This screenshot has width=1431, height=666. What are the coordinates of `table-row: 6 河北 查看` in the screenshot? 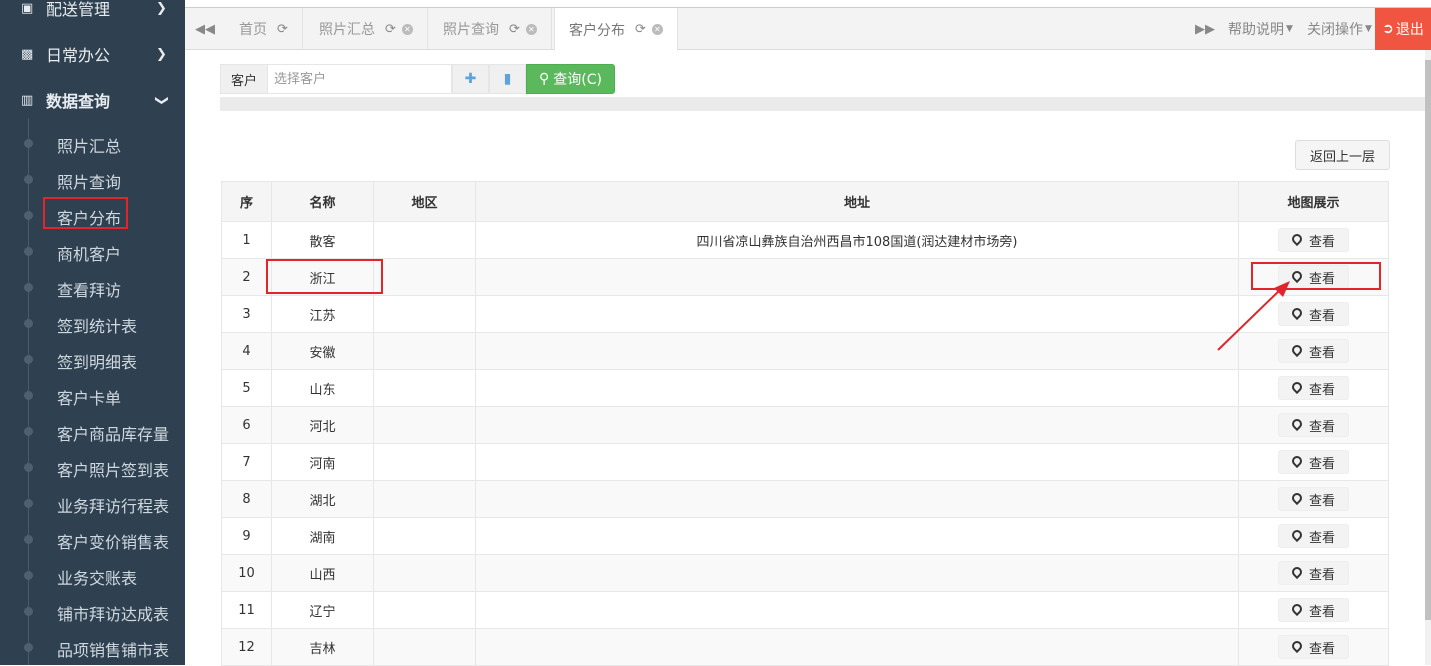 It's located at (805, 425).